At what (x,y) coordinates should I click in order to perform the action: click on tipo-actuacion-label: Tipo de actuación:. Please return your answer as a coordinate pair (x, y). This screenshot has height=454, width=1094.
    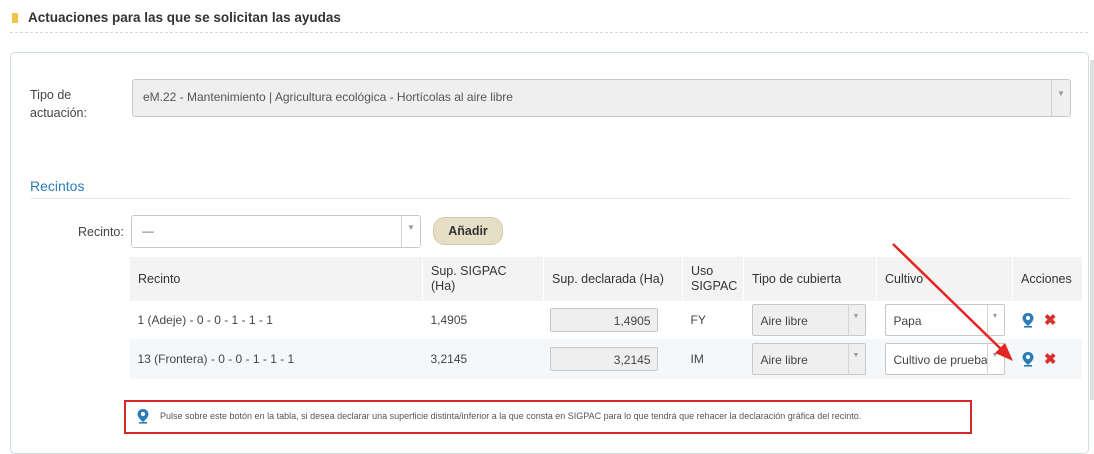
    Looking at the image, I should click on (65, 104).